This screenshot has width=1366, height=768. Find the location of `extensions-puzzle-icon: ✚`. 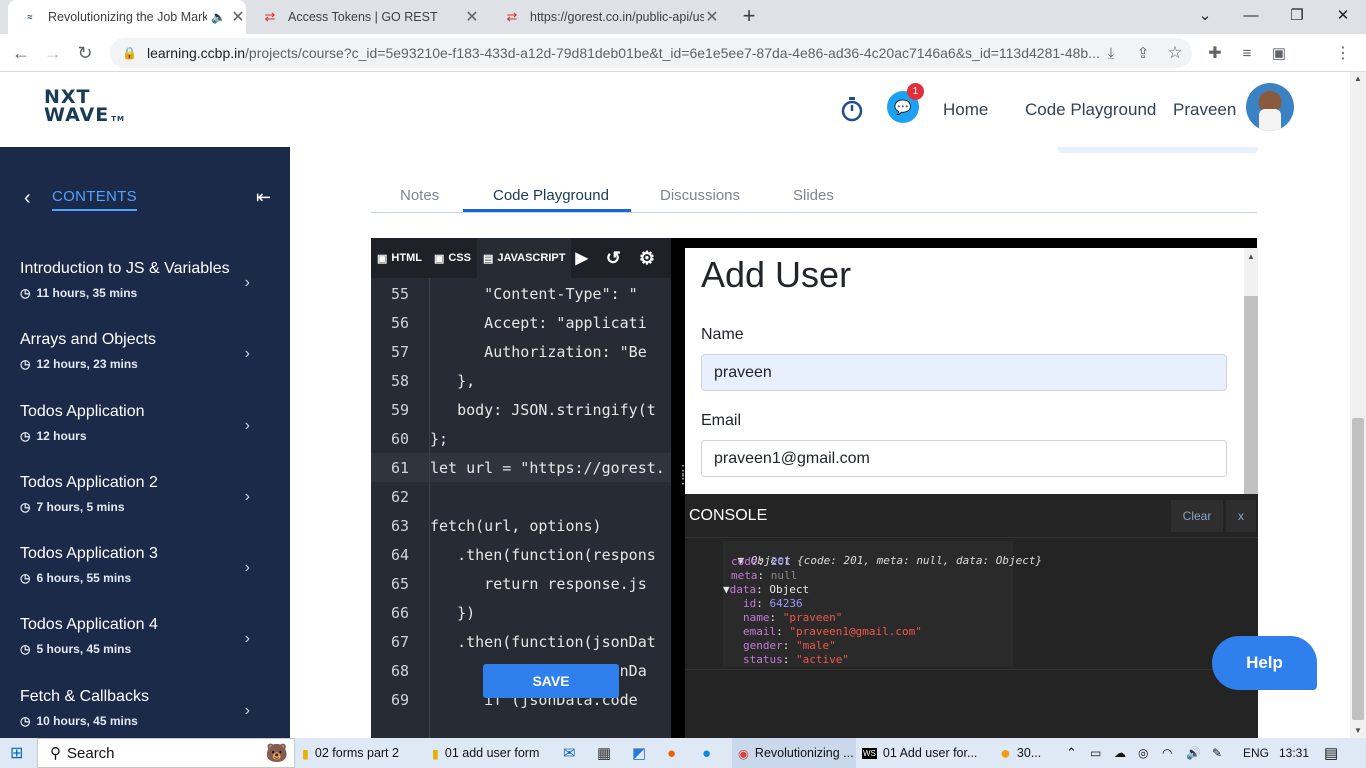

extensions-puzzle-icon: ✚ is located at coordinates (1215, 53).